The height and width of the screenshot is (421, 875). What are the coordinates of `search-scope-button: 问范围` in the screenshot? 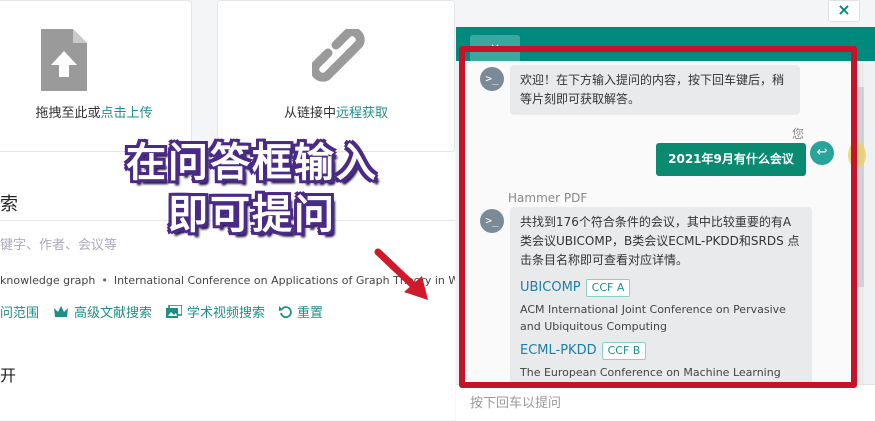 It's located at (19, 311).